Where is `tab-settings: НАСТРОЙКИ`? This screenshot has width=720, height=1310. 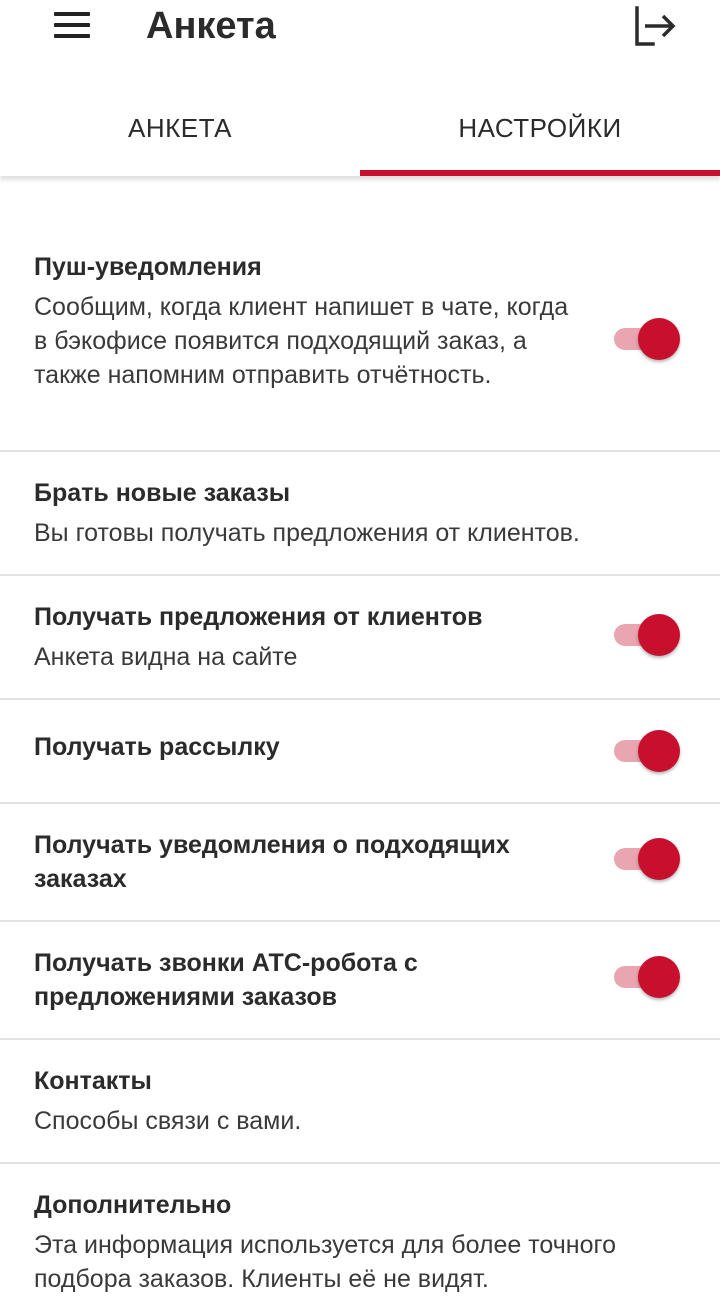 tab-settings: НАСТРОЙКИ is located at coordinates (540, 130).